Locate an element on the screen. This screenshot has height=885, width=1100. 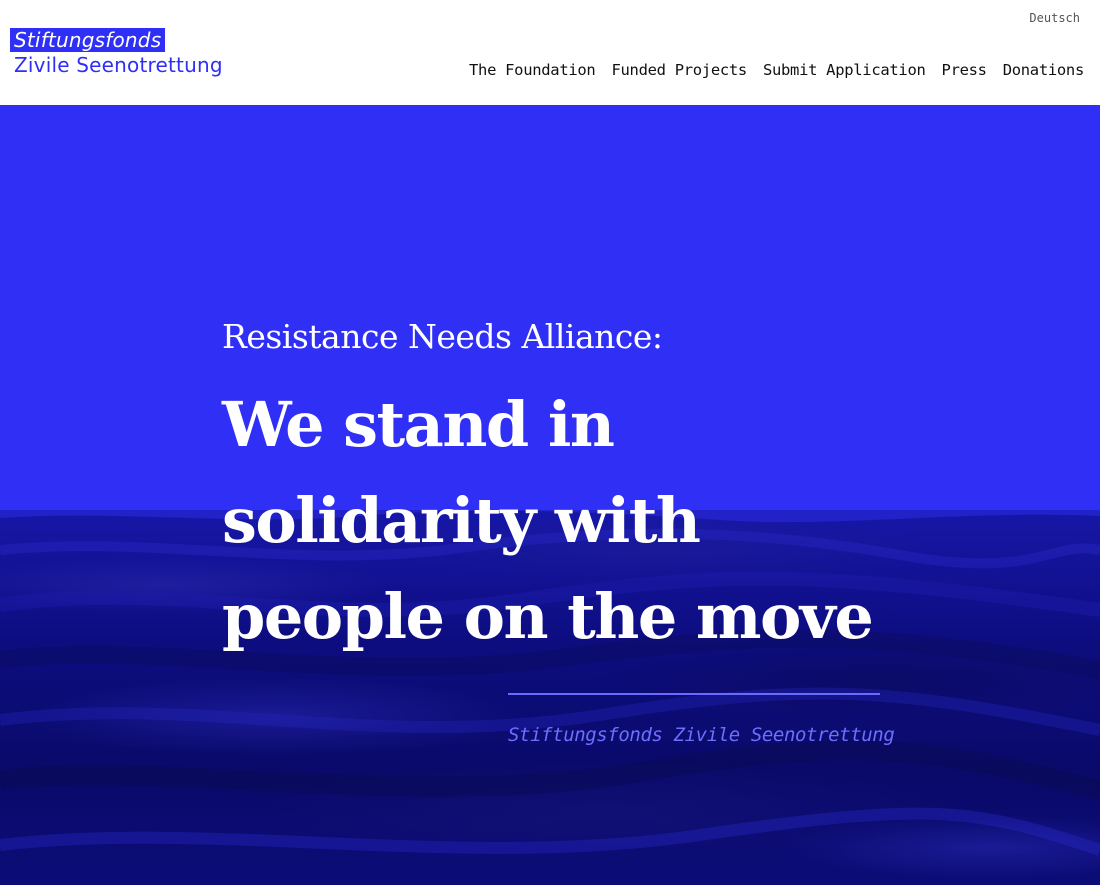
nav-item-press: Press is located at coordinates (964, 70).